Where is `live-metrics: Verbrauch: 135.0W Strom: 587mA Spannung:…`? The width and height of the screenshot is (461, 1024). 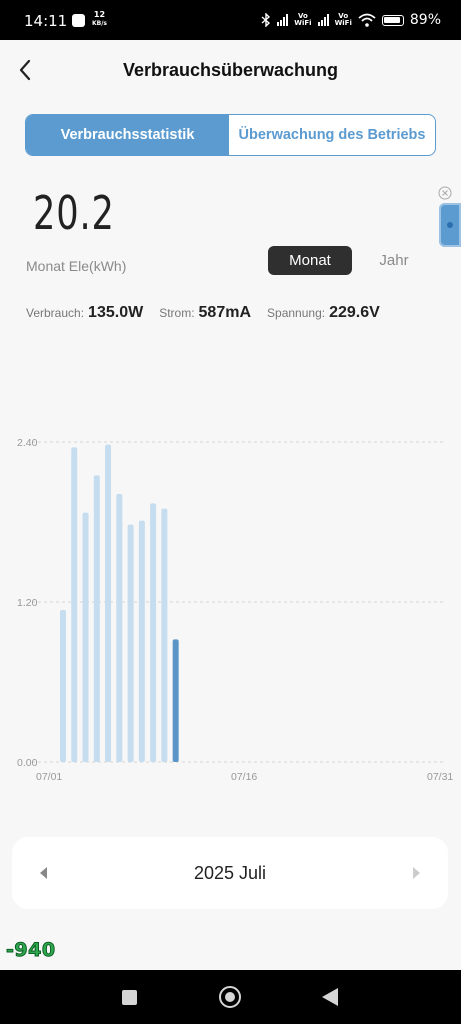
live-metrics: Verbrauch: 135.0W Strom: 587mA Spannung:… is located at coordinates (211, 313).